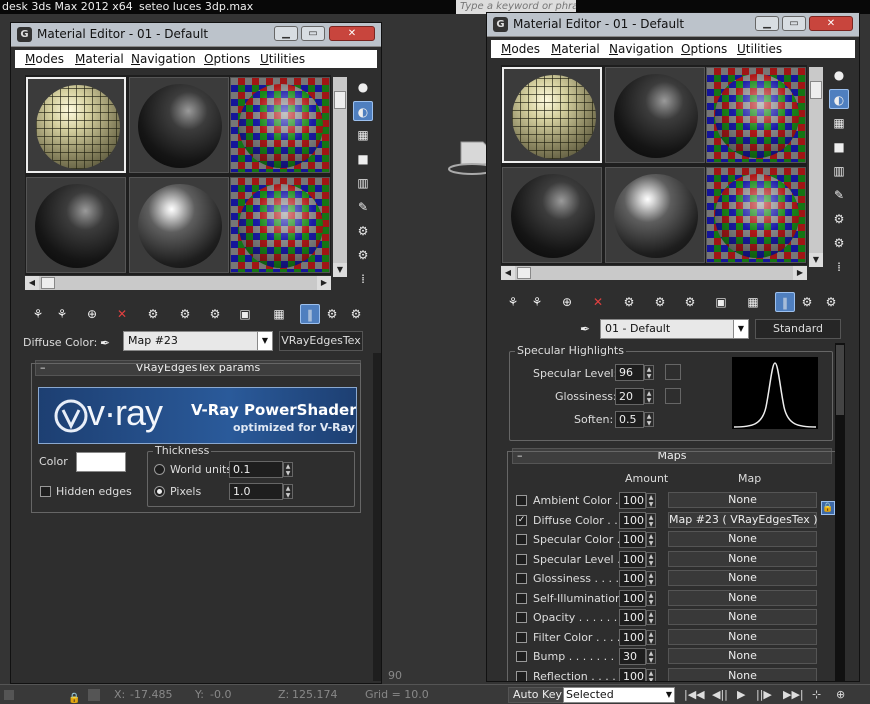 This screenshot has width=870, height=704. Describe the element at coordinates (634, 372) in the screenshot. I see `specular-level-spinner: 96 ▲ ▼` at that location.